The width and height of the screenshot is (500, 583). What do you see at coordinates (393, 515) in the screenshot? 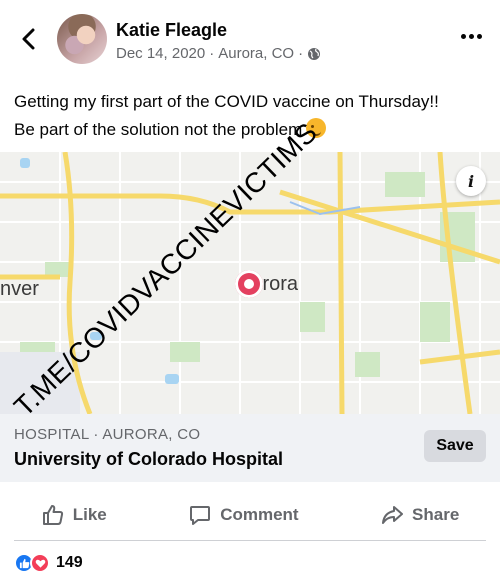
I see `share-icon` at bounding box center [393, 515].